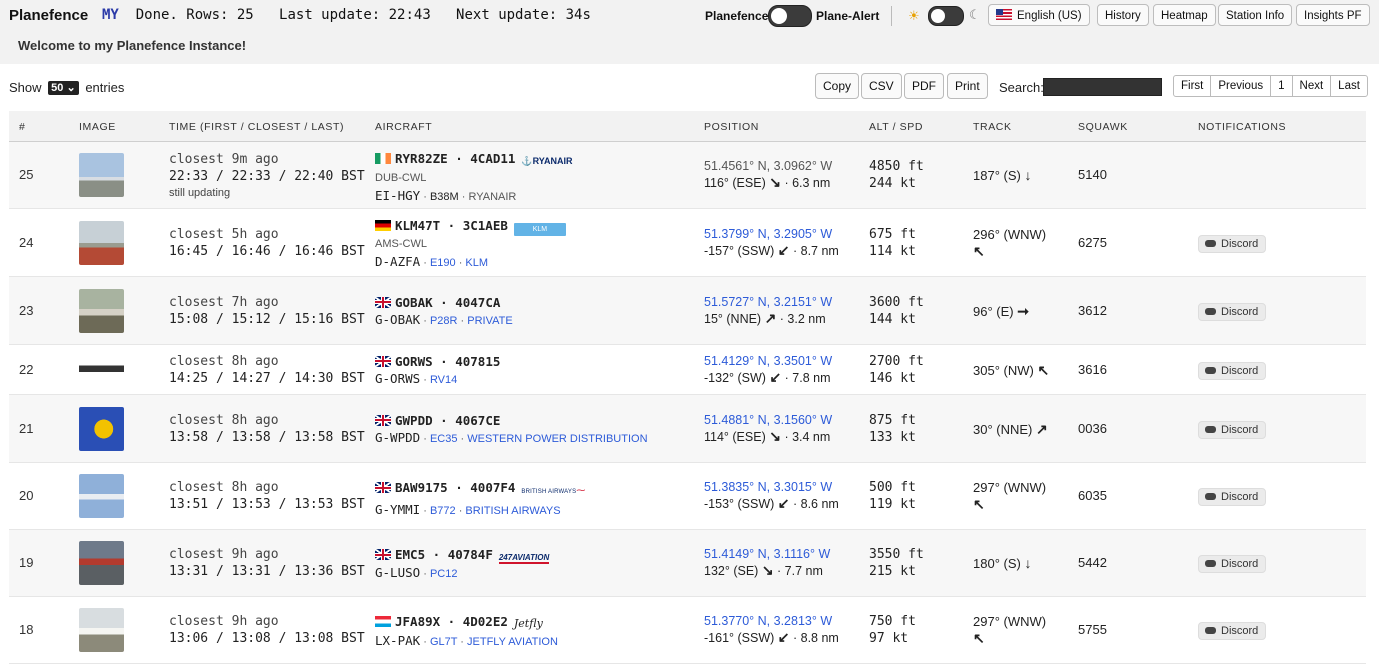 The image size is (1379, 664). Describe the element at coordinates (443, 263) in the screenshot. I see `aircraft-type: E190` at that location.